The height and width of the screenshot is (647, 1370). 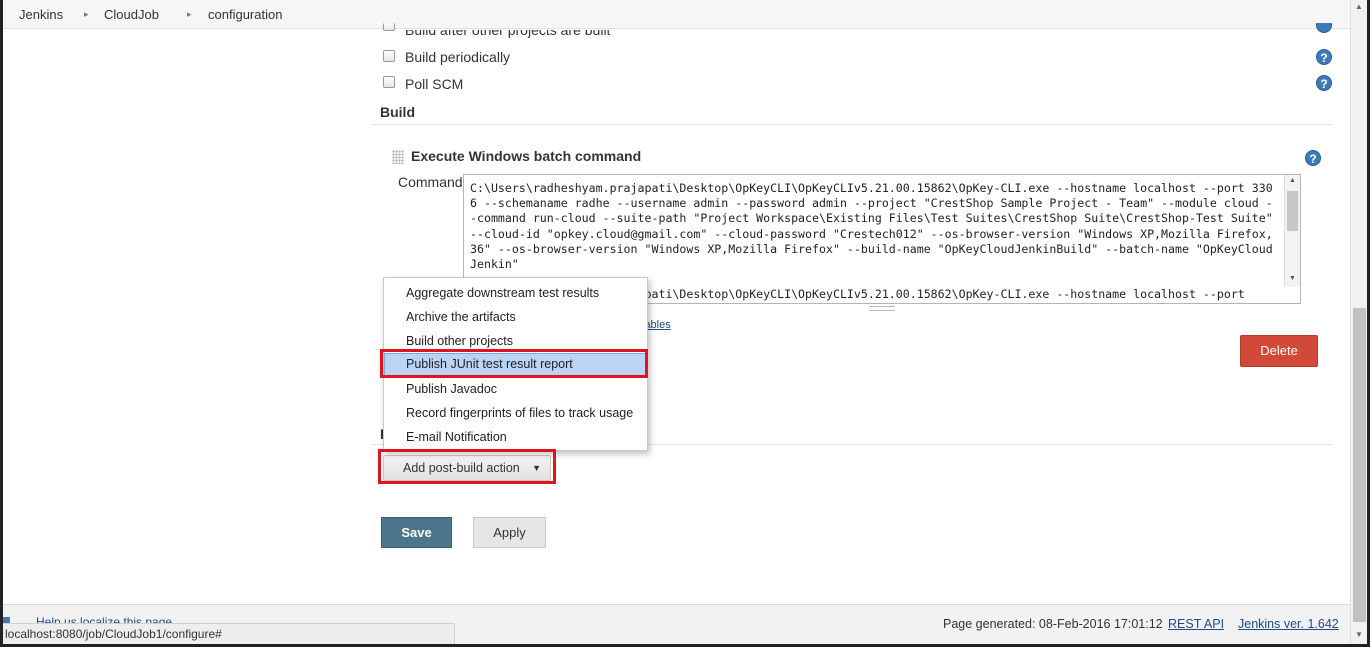 I want to click on label-build-periodically: Build periodically, so click(x=458, y=57).